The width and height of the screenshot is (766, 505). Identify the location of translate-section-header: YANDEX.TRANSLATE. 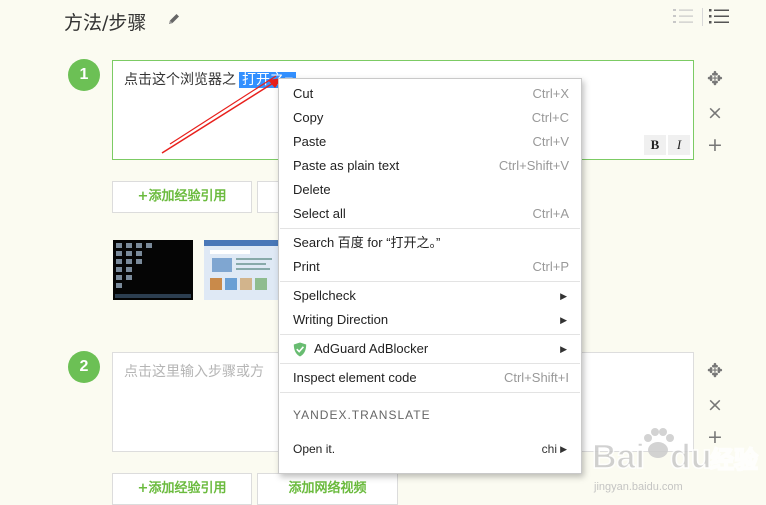
(362, 415).